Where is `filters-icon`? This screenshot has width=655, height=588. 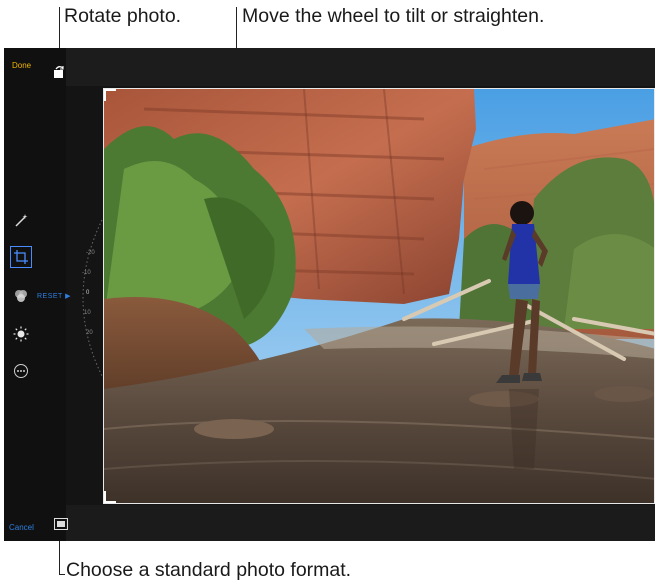 filters-icon is located at coordinates (21, 296).